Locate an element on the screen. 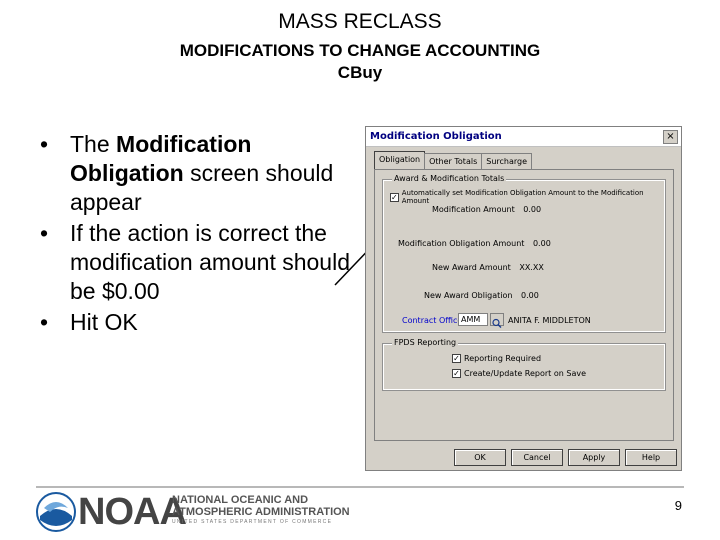  new-award-amount-value: XX.XX is located at coordinates (531, 267).